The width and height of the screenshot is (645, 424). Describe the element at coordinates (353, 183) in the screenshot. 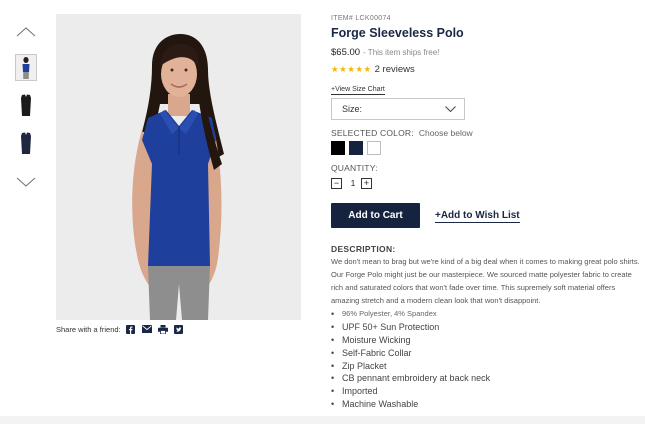

I see `quantity-value: 1` at that location.